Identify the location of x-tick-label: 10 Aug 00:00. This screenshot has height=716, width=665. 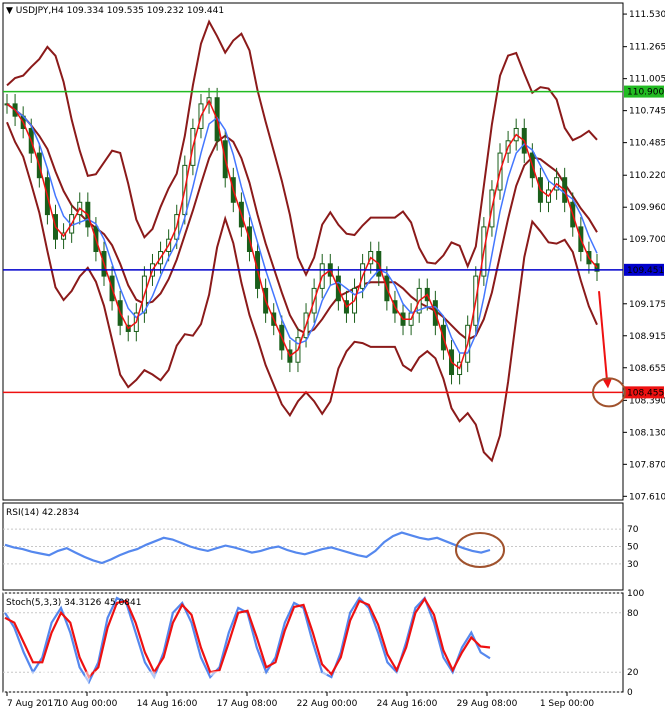
(87, 704).